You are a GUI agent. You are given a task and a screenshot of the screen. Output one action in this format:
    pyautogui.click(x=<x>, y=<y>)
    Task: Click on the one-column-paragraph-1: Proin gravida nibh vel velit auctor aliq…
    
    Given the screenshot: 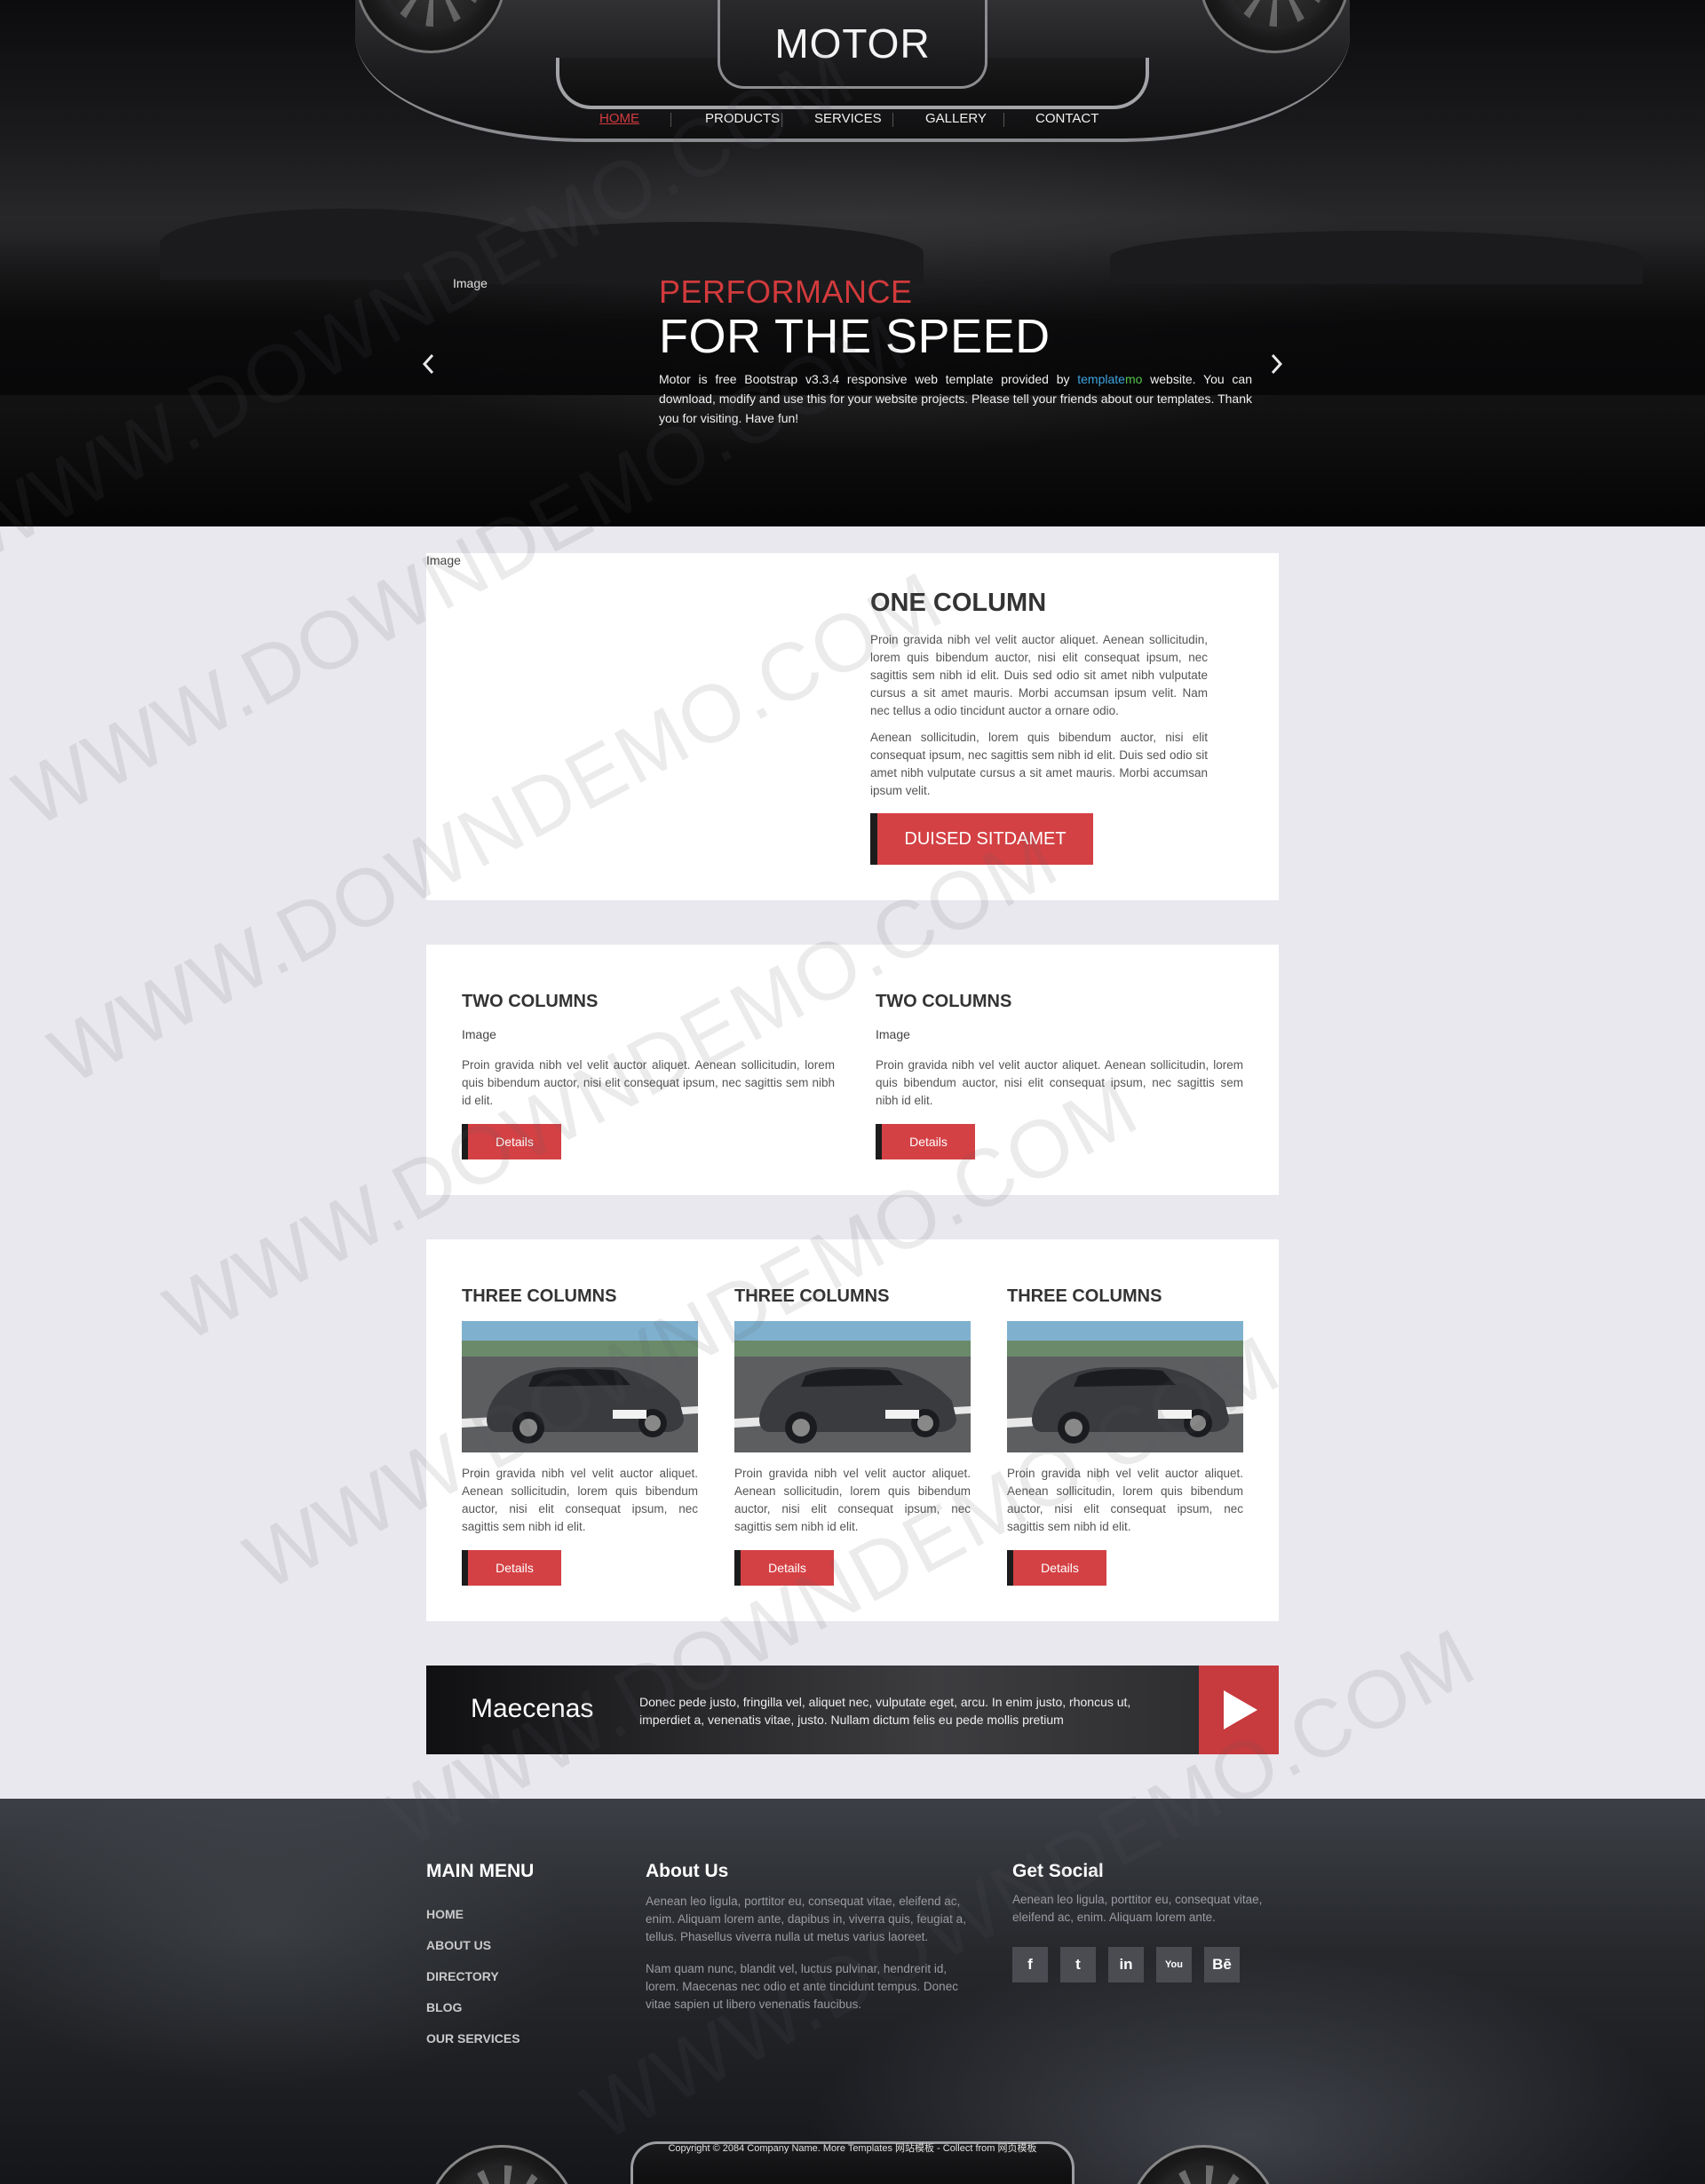 What is the action you would take?
    pyautogui.click(x=1039, y=675)
    